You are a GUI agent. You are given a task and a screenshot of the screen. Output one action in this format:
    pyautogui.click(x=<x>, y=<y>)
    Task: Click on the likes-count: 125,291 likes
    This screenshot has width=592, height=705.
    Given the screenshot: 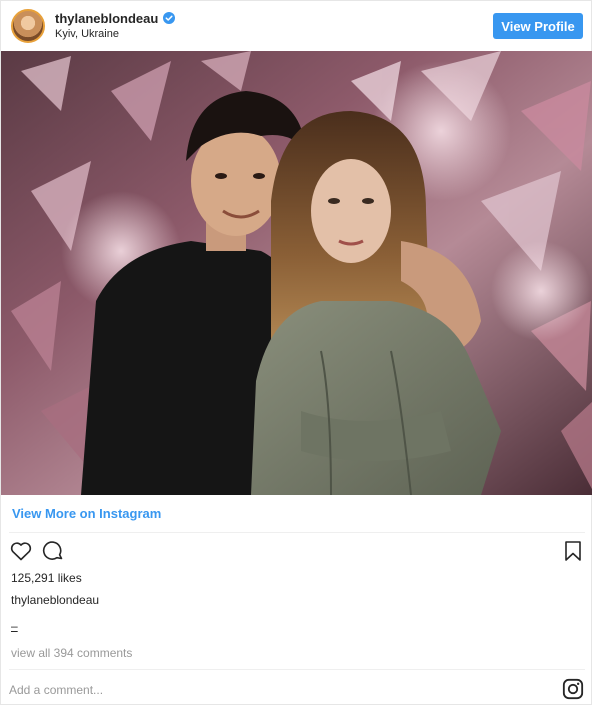 What is the action you would take?
    pyautogui.click(x=46, y=578)
    